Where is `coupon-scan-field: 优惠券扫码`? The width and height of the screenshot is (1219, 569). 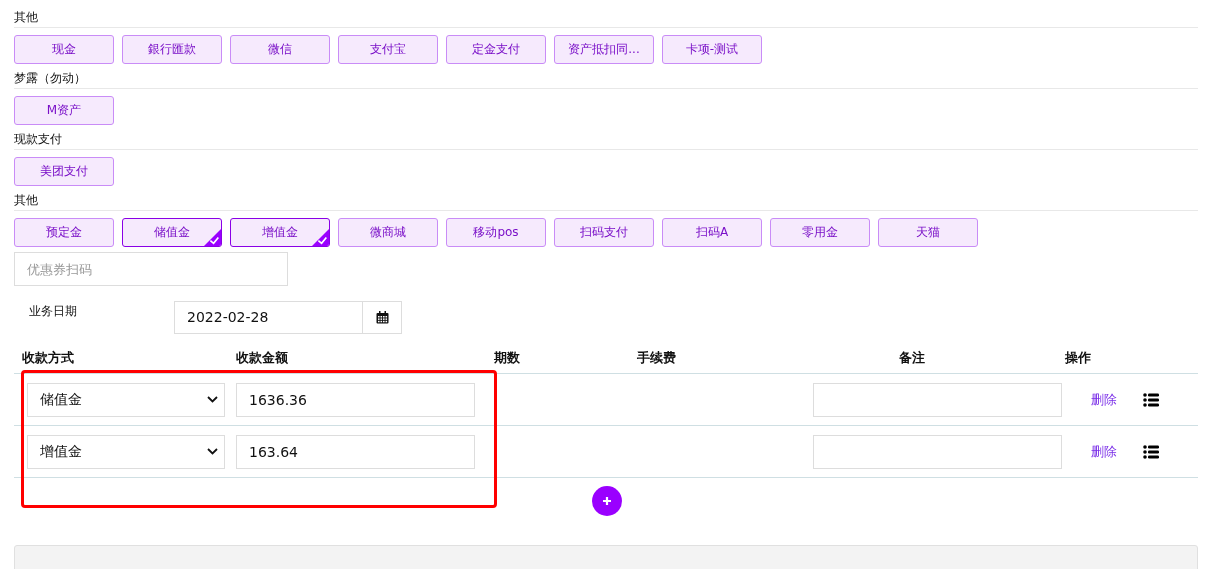
coupon-scan-field: 优惠券扫码 is located at coordinates (151, 269).